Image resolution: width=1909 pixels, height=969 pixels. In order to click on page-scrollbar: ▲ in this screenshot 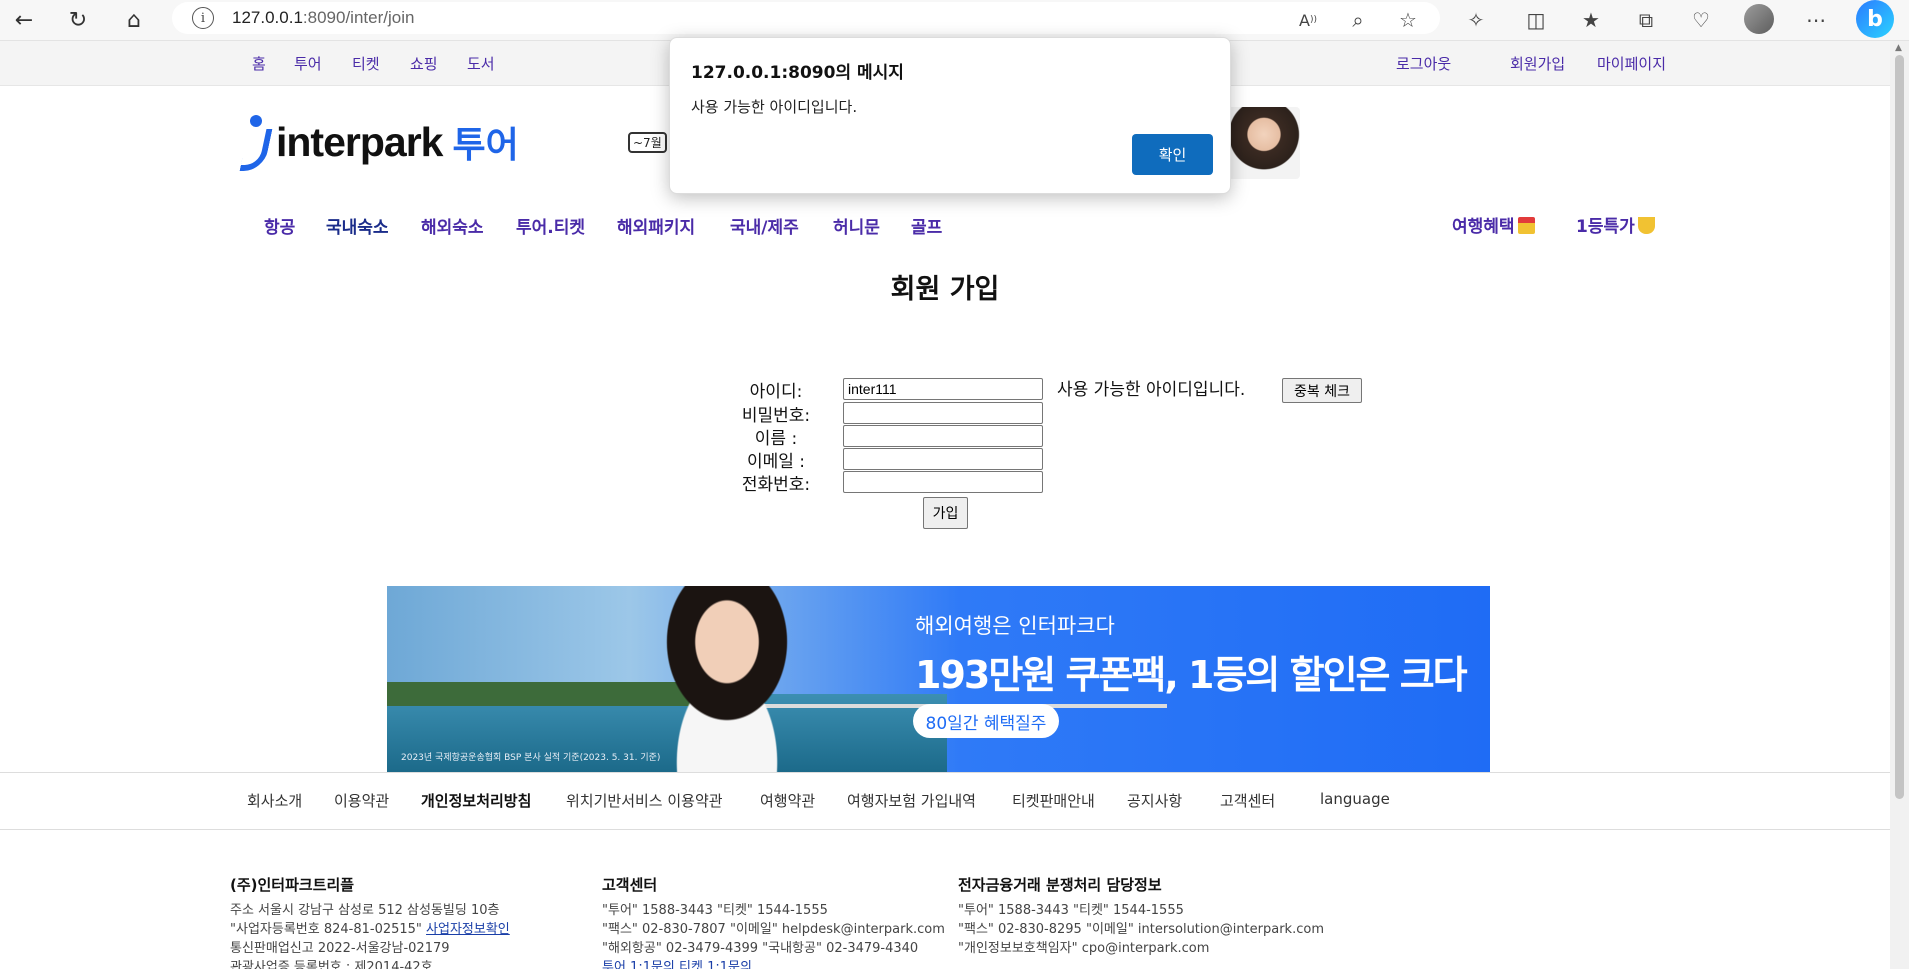, I will do `click(1899, 505)`.